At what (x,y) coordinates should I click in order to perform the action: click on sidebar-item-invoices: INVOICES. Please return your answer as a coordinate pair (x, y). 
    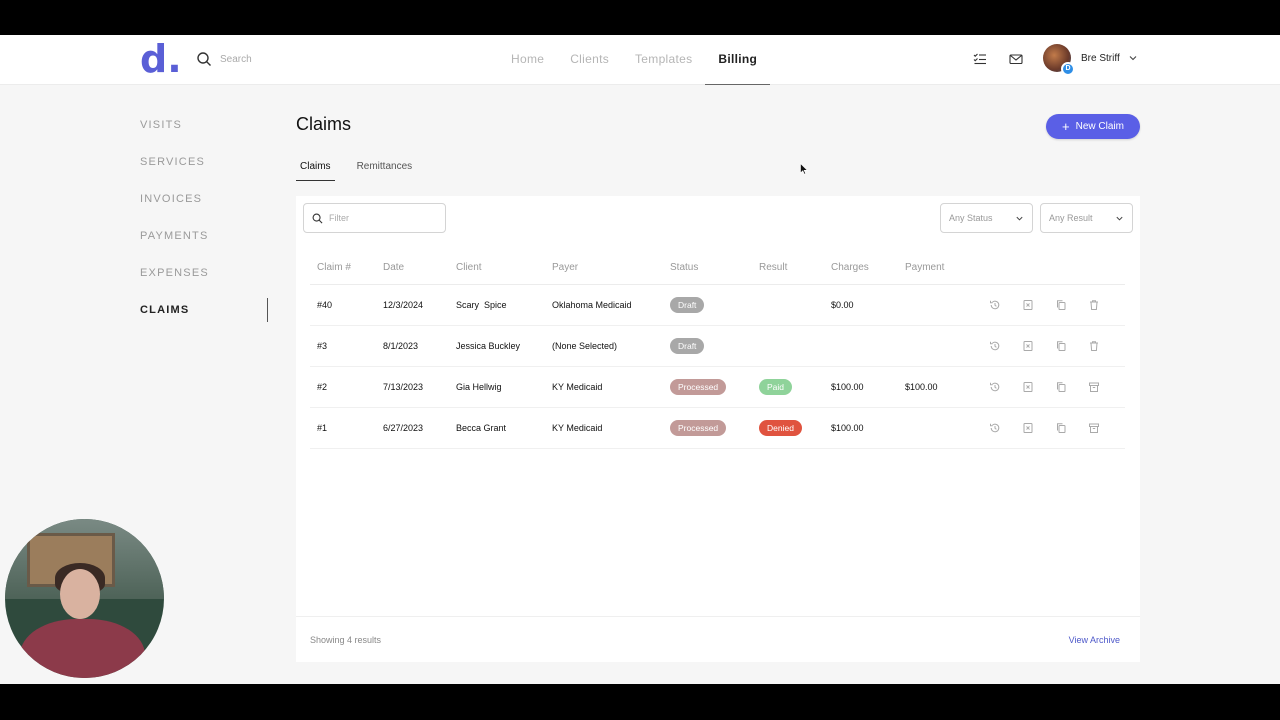
    Looking at the image, I should click on (204, 207).